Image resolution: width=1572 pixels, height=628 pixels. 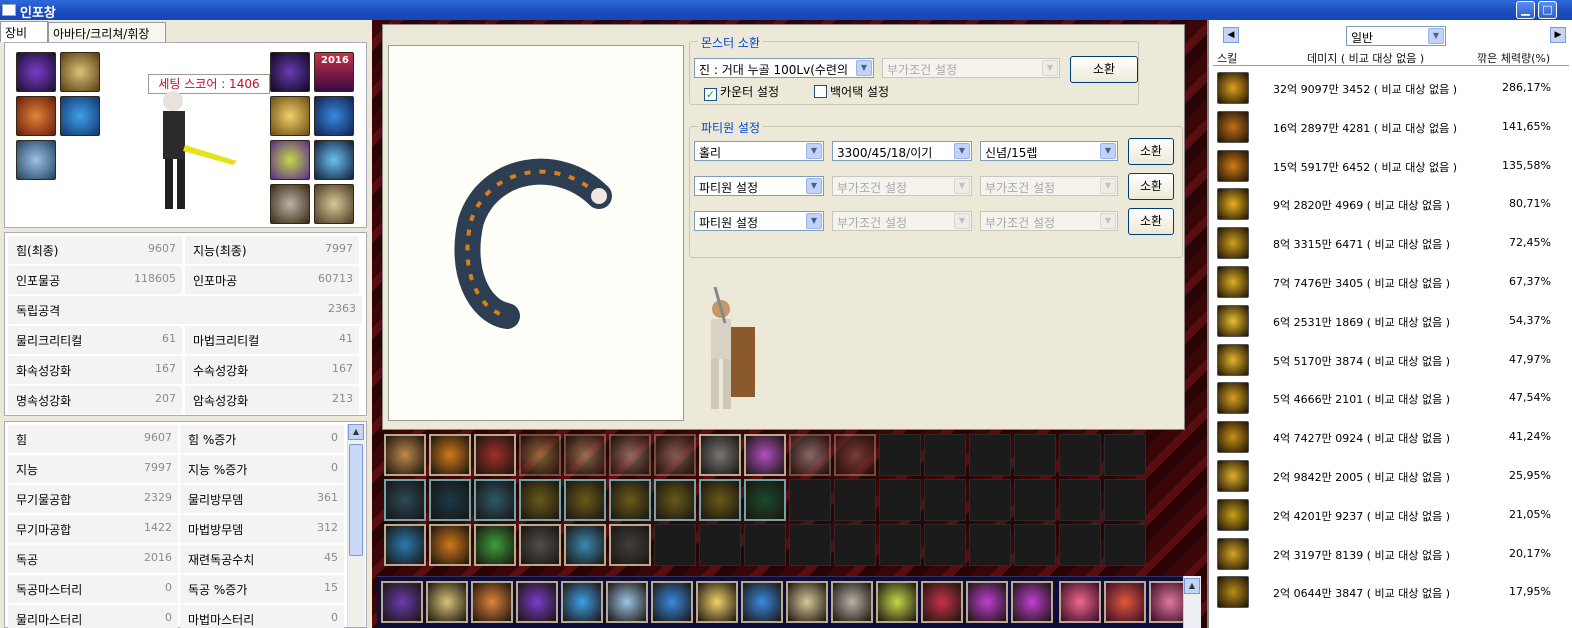 What do you see at coordinates (1396, 36) in the screenshot?
I see `filter-select: 일반 ▼` at bounding box center [1396, 36].